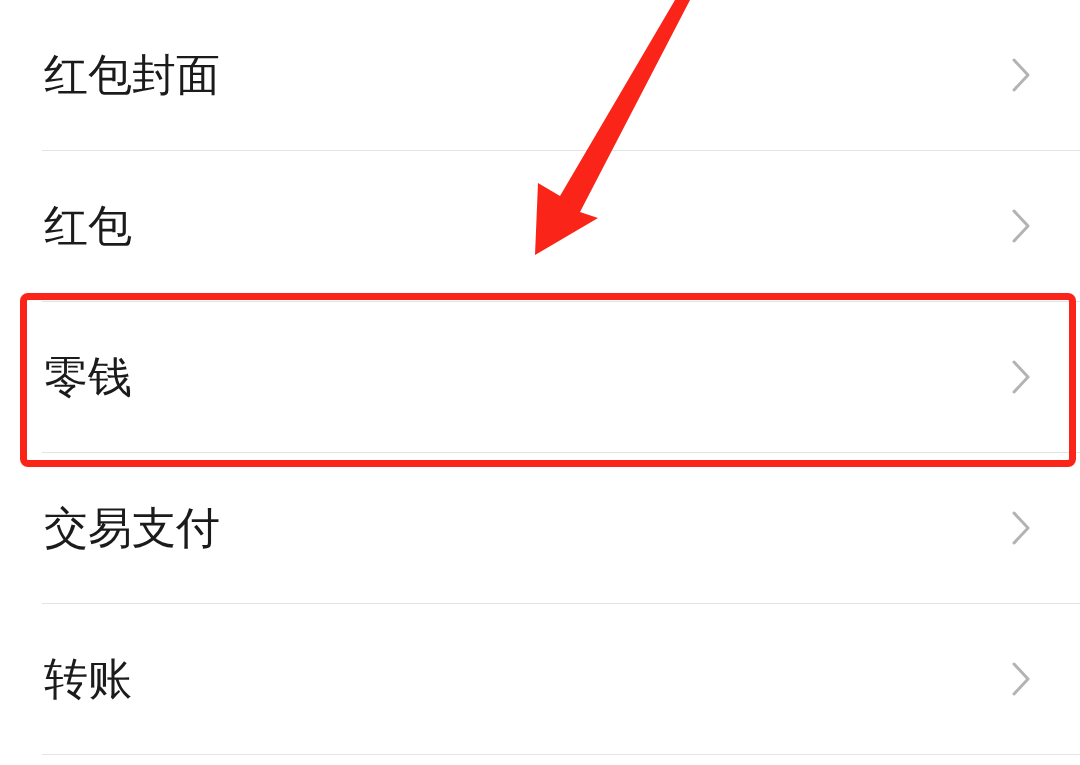 This screenshot has width=1080, height=765. What do you see at coordinates (540, 75) in the screenshot?
I see `menu-item: 红包封面` at bounding box center [540, 75].